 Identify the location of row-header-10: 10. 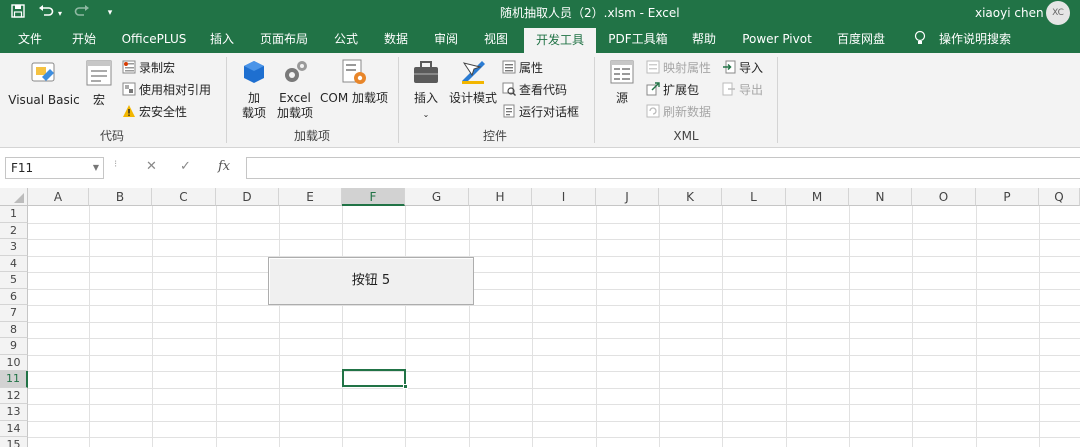
(14, 362).